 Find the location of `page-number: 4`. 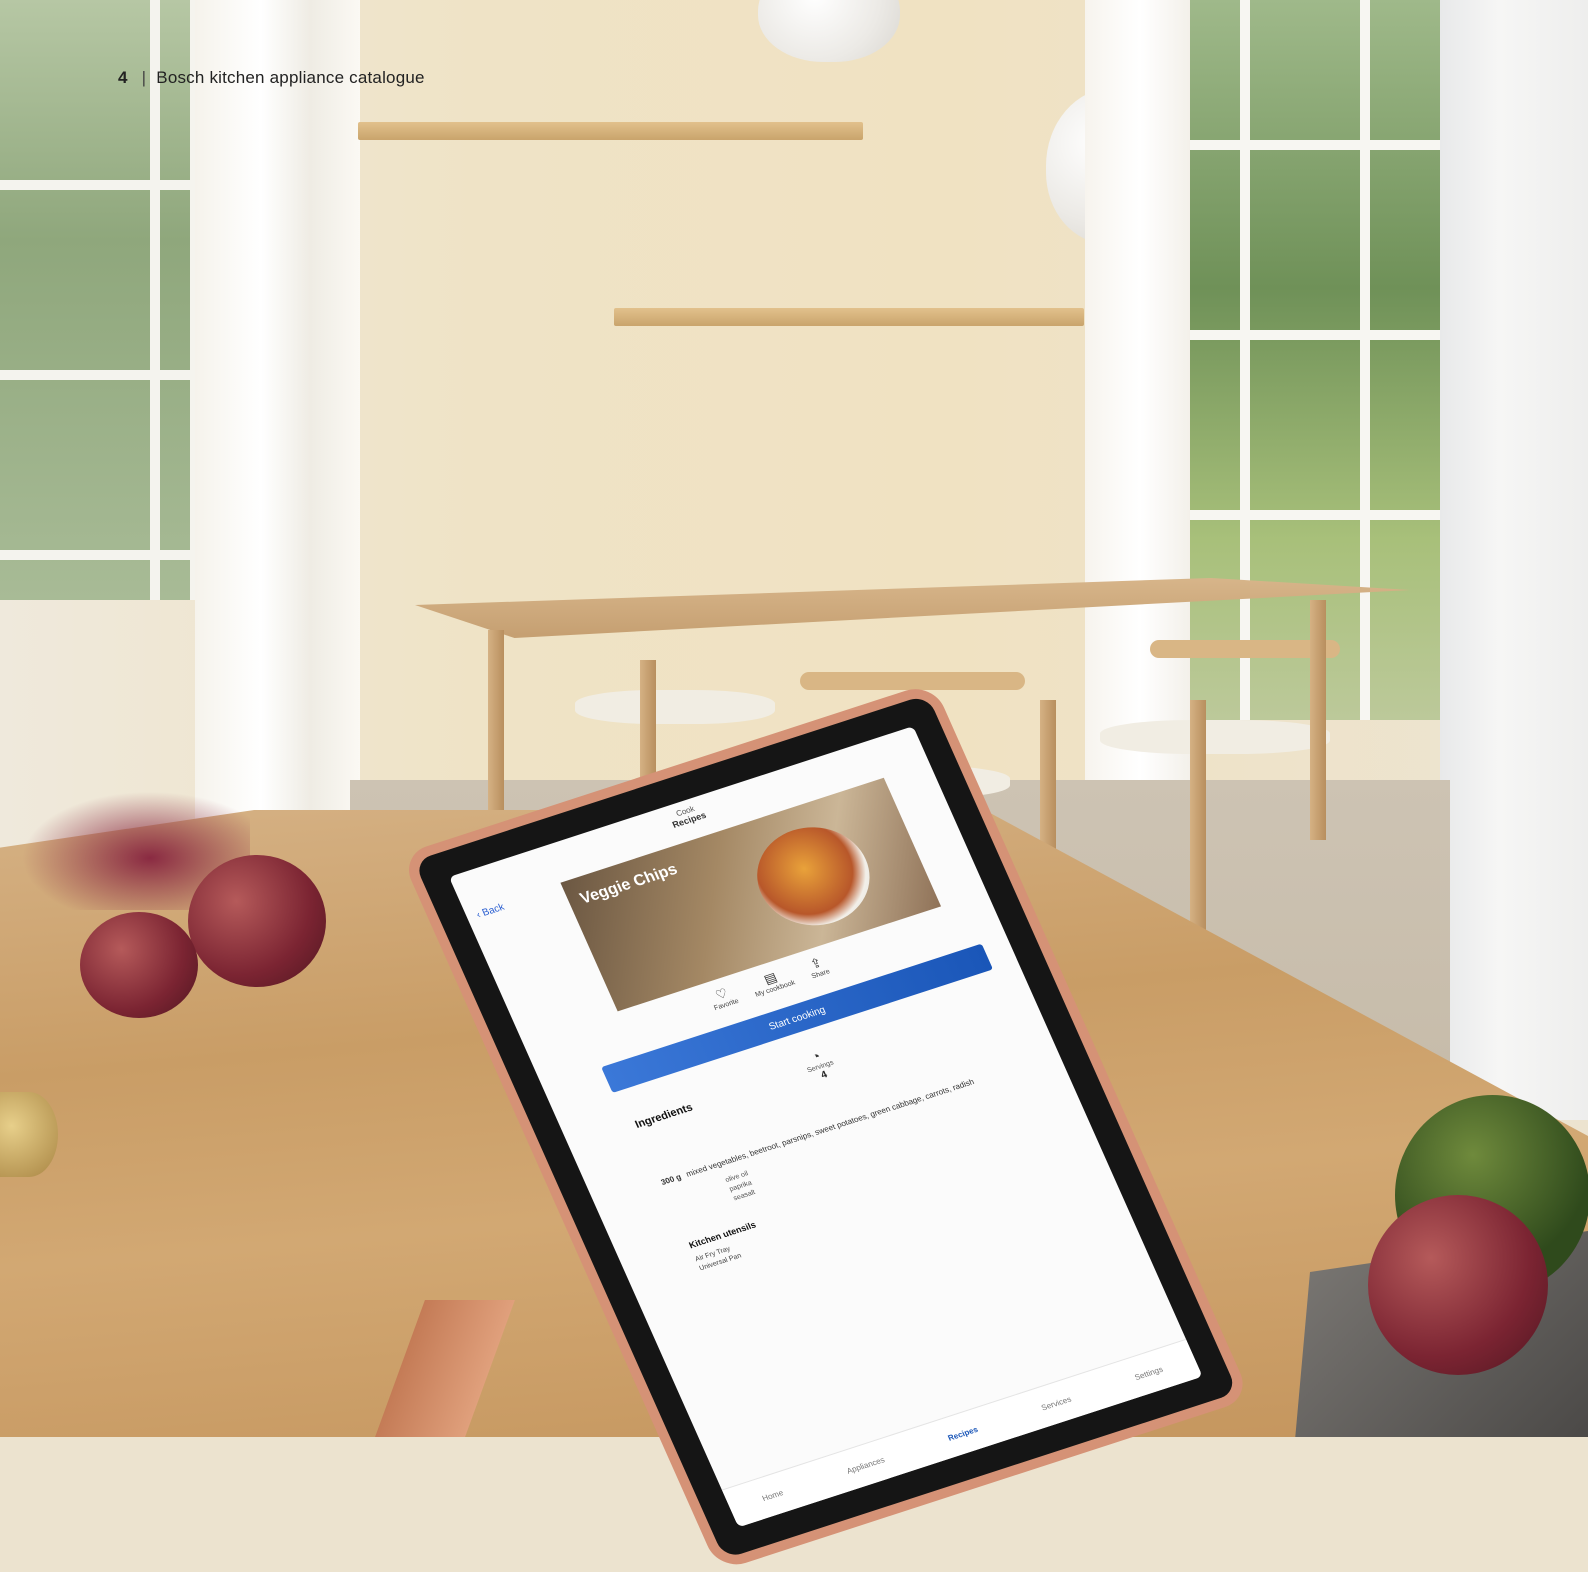

page-number: 4 is located at coordinates (123, 77).